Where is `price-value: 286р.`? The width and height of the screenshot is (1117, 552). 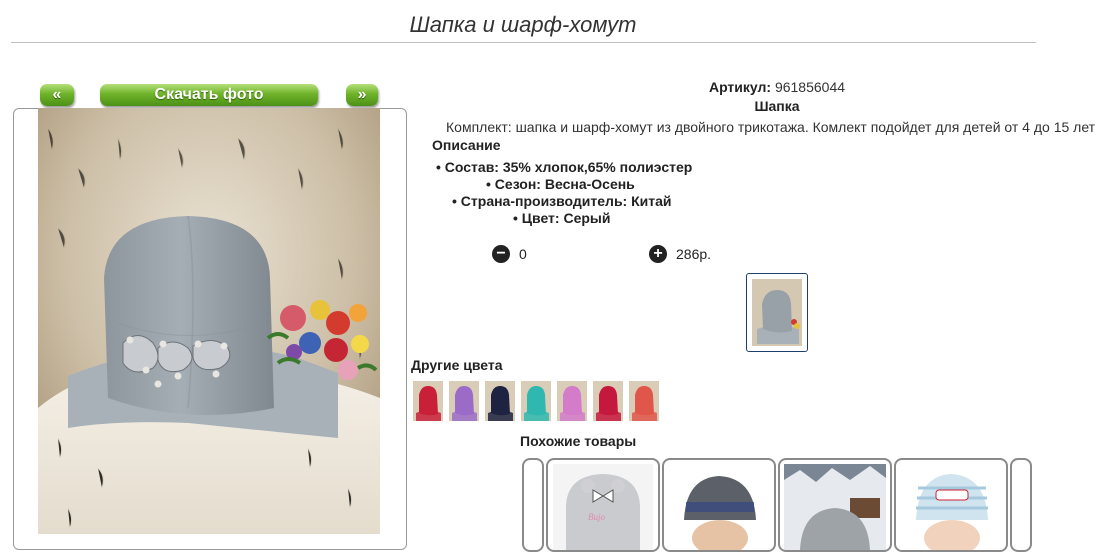
price-value: 286р. is located at coordinates (694, 254).